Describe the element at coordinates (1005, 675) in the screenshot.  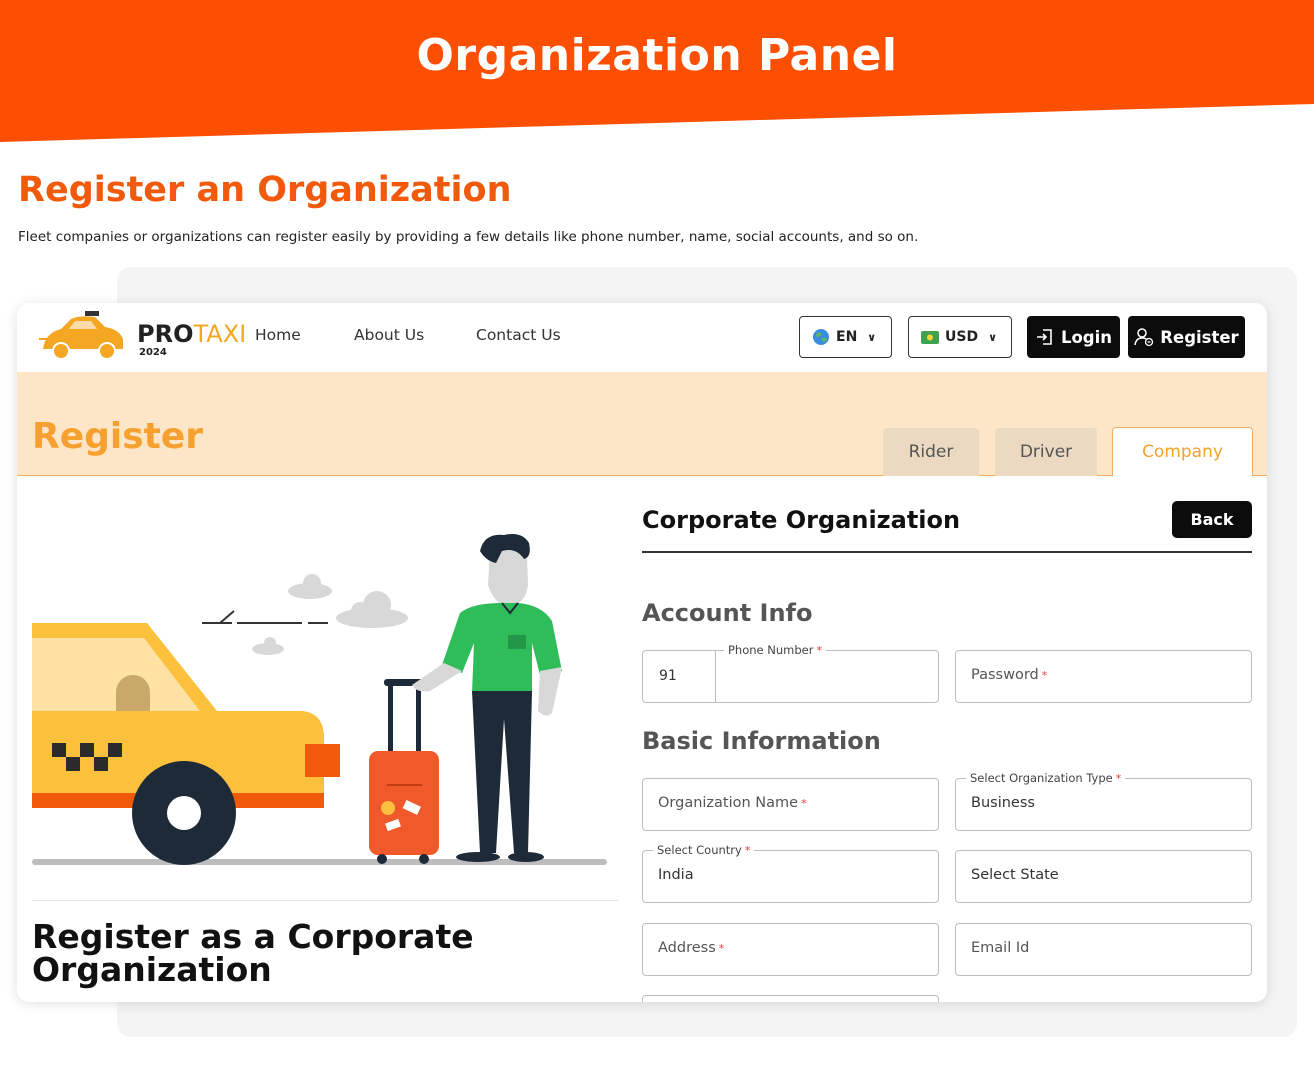
I see `password-placeholder-text: Password` at that location.